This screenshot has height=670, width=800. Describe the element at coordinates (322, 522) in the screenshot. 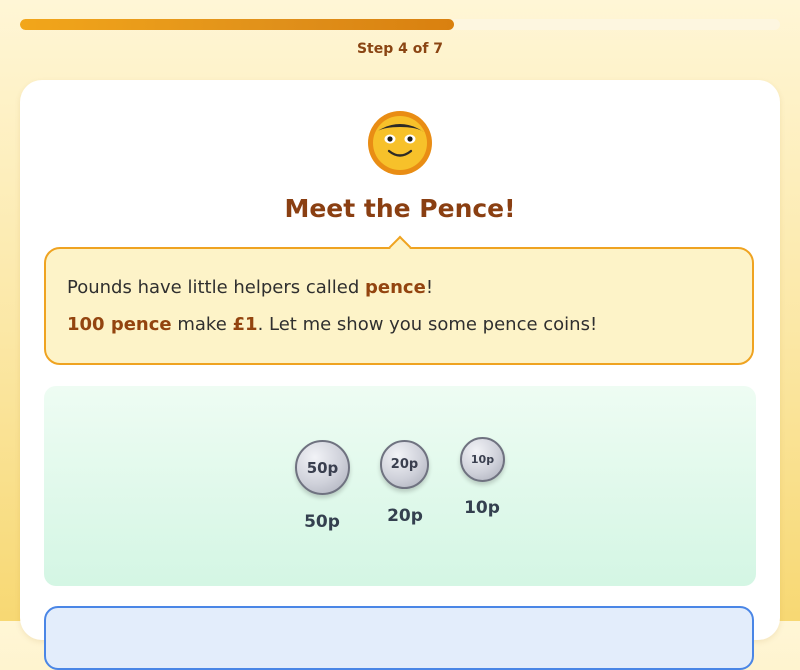

I see `coin-caption-50p: 50p` at that location.